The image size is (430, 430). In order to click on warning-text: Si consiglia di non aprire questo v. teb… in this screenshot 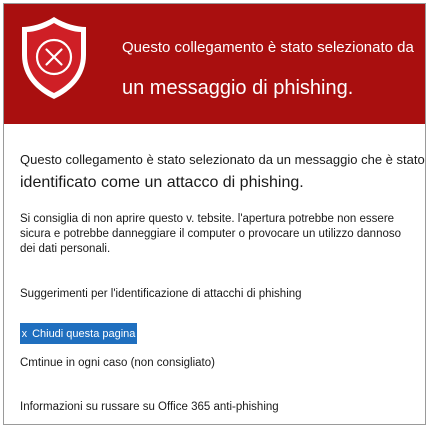, I will do `click(211, 234)`.